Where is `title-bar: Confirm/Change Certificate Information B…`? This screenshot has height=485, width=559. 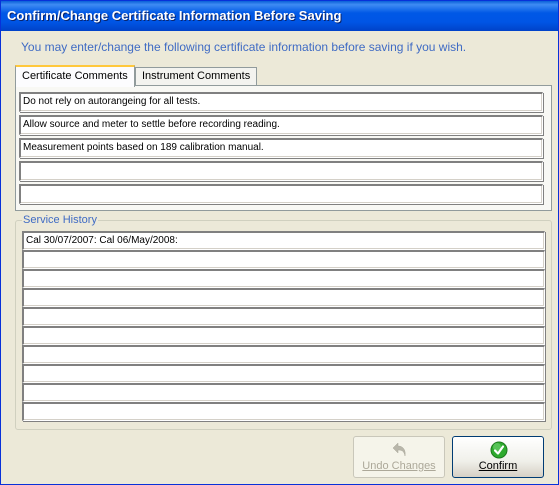 title-bar: Confirm/Change Certificate Information B… is located at coordinates (279, 16).